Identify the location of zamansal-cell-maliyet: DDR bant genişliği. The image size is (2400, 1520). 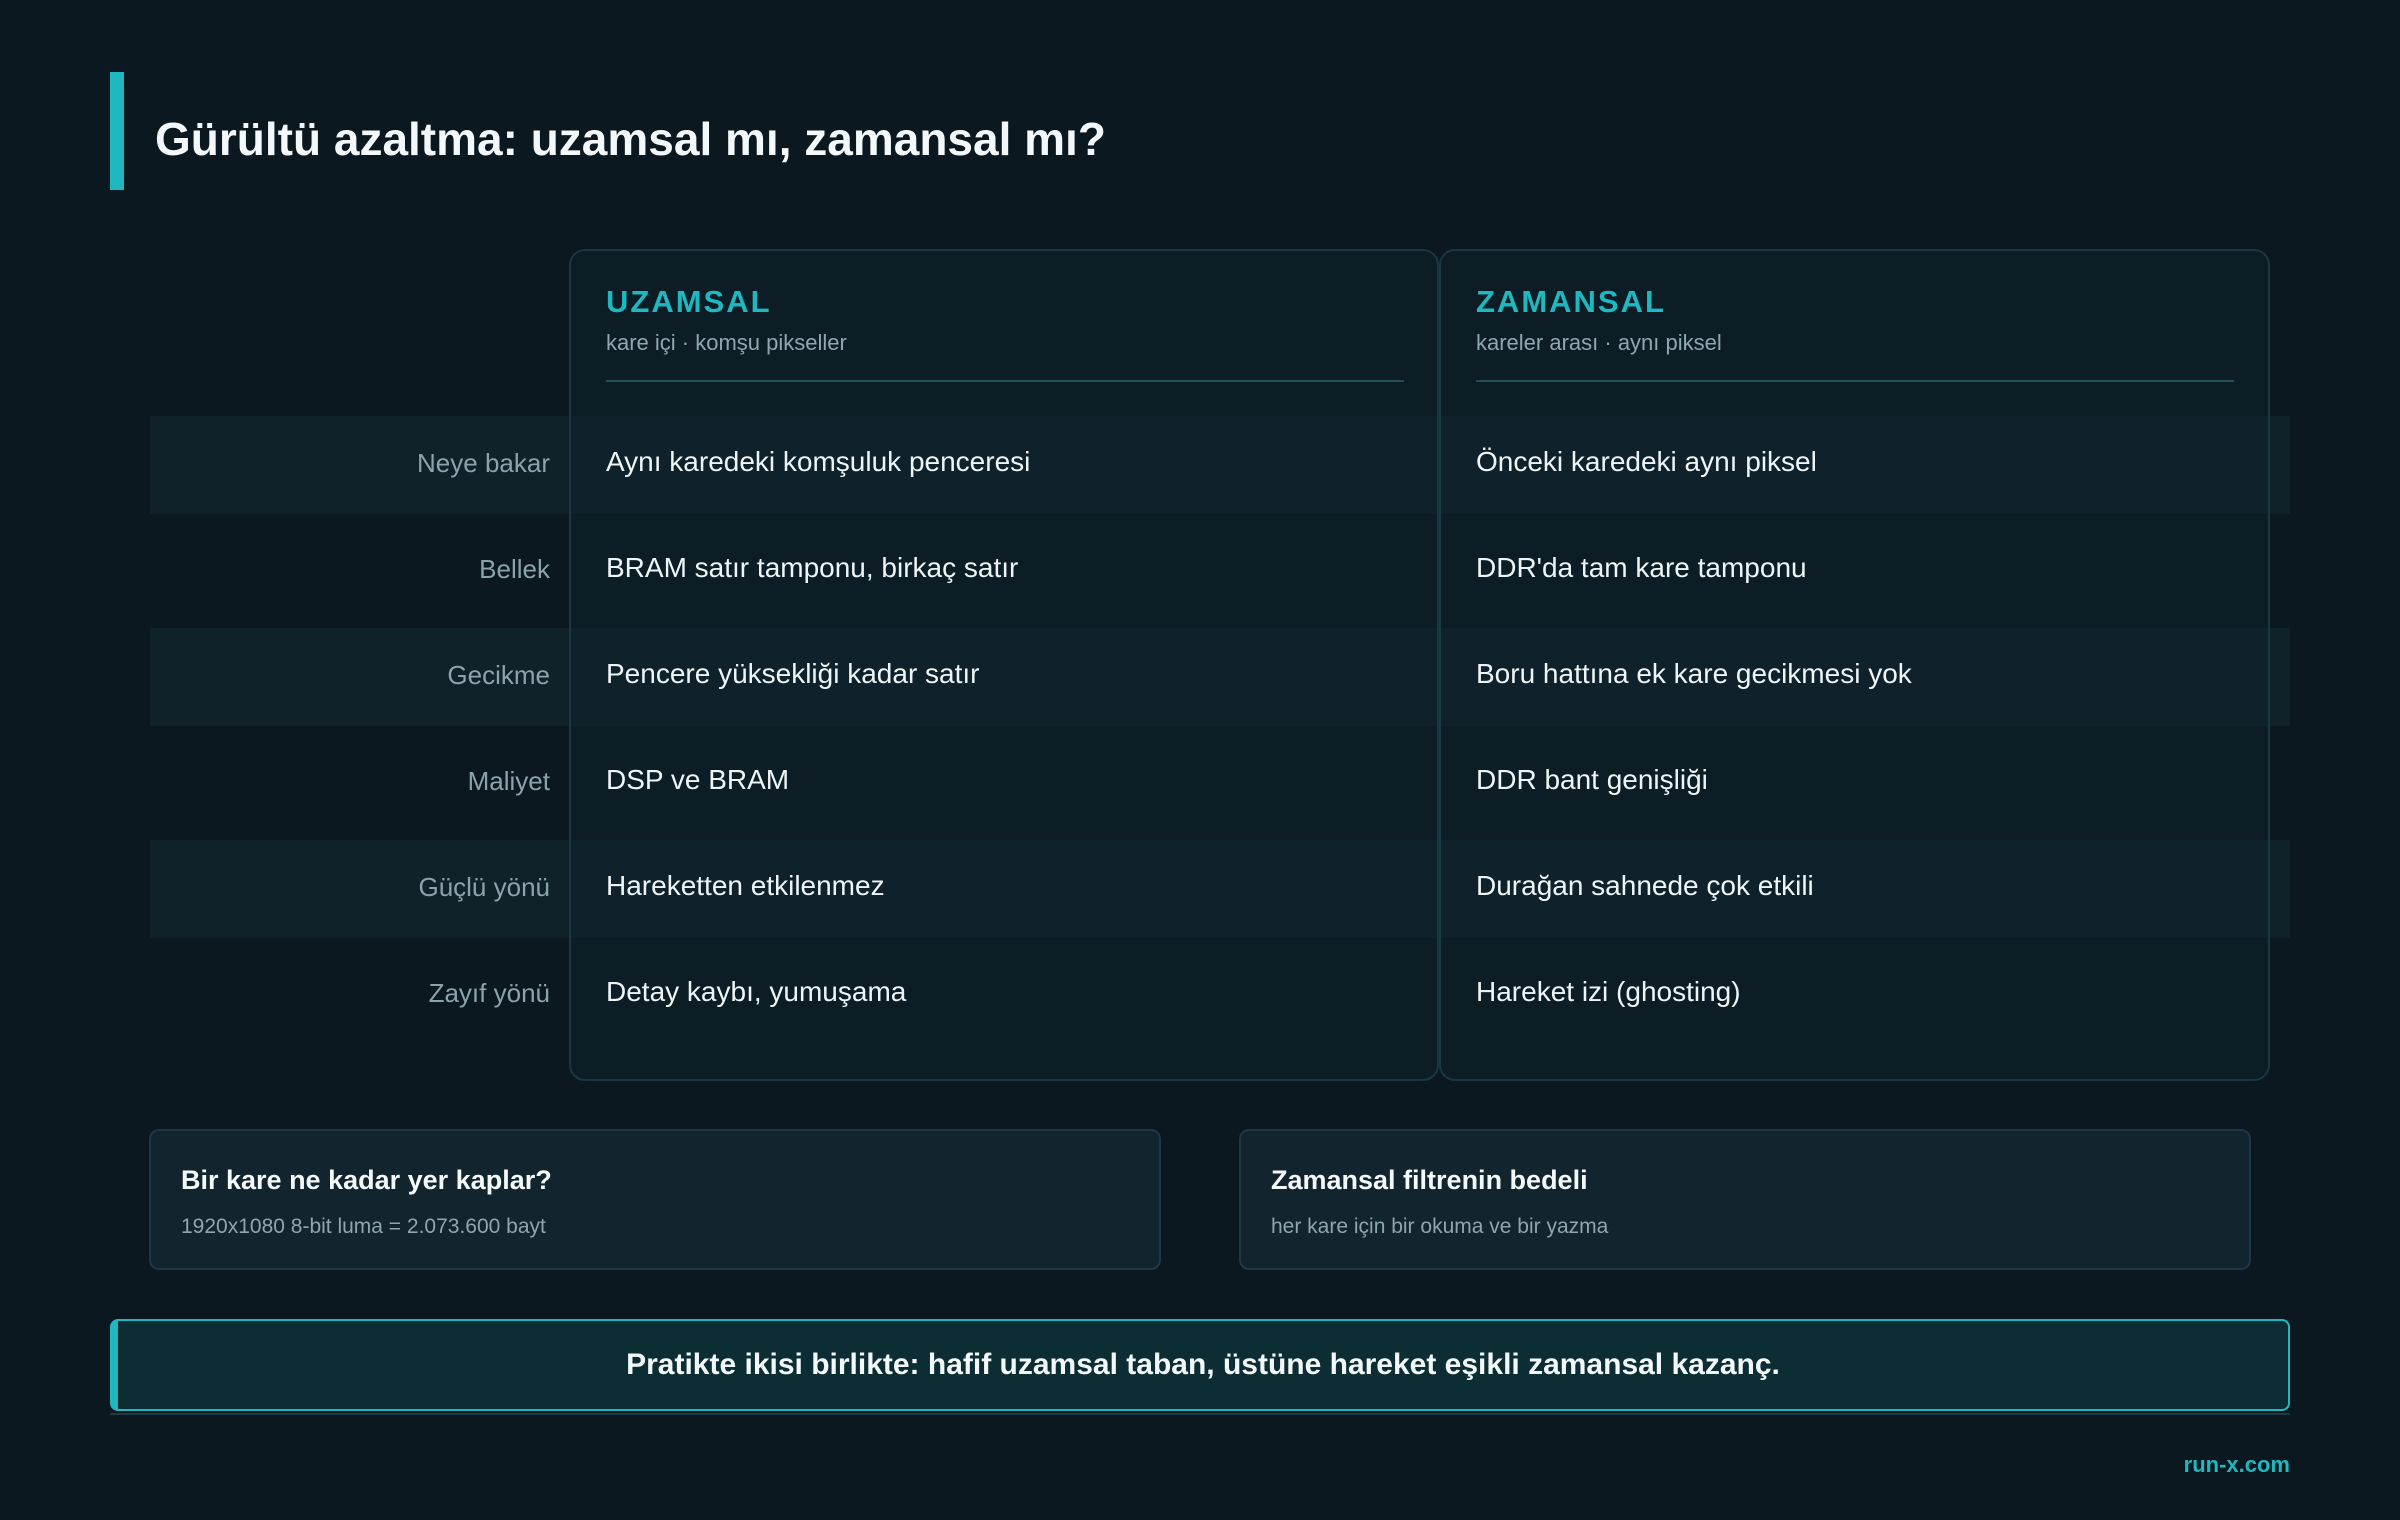
(1592, 779).